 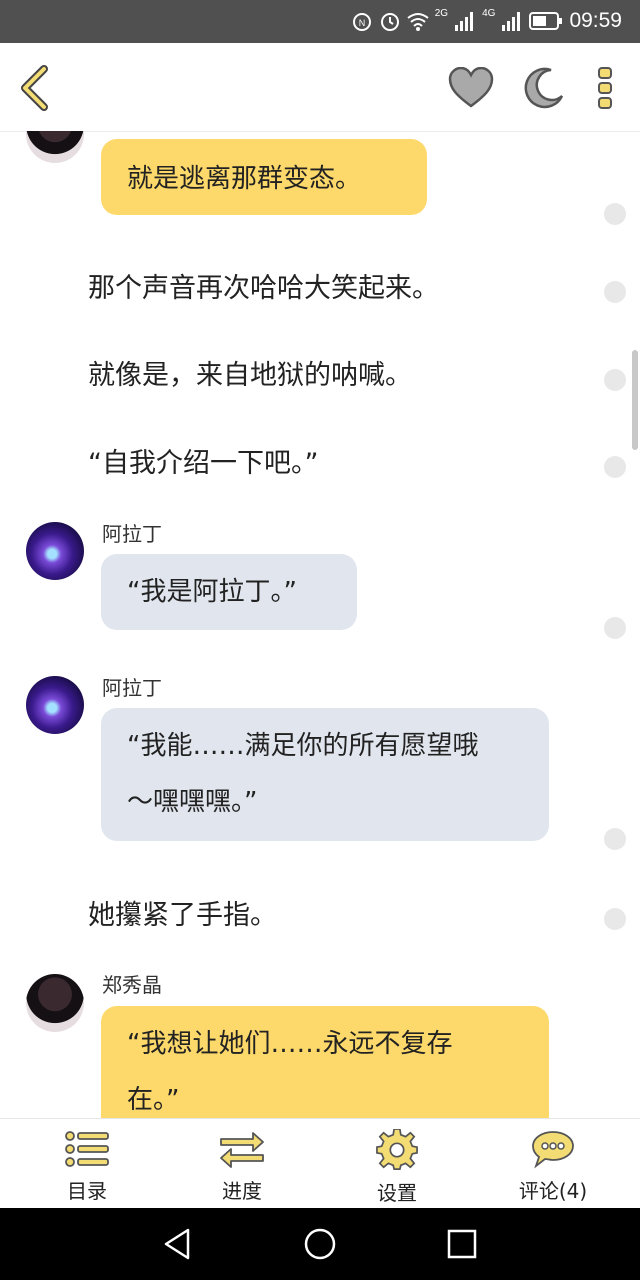 What do you see at coordinates (132, 985) in the screenshot?
I see `sender-name: 郑秀晶` at bounding box center [132, 985].